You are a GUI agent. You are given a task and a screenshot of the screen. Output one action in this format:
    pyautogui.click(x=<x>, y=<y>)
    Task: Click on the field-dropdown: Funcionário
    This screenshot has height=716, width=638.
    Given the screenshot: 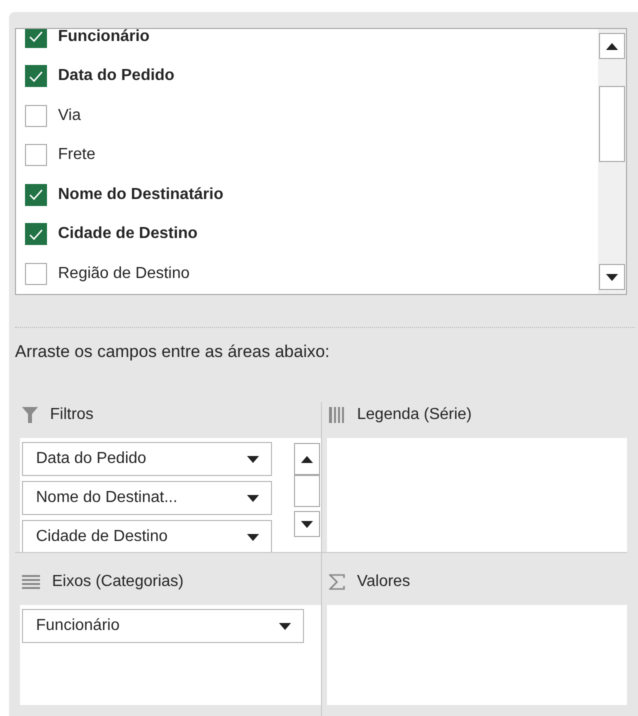 What is the action you would take?
    pyautogui.click(x=163, y=626)
    